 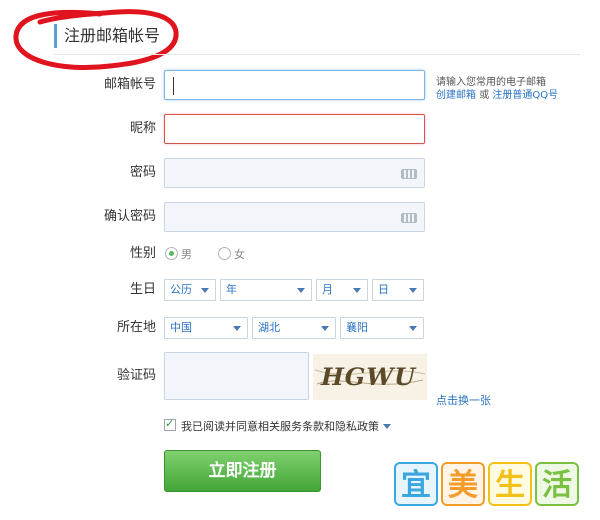 I want to click on calendar-select: 公历, so click(x=190, y=290).